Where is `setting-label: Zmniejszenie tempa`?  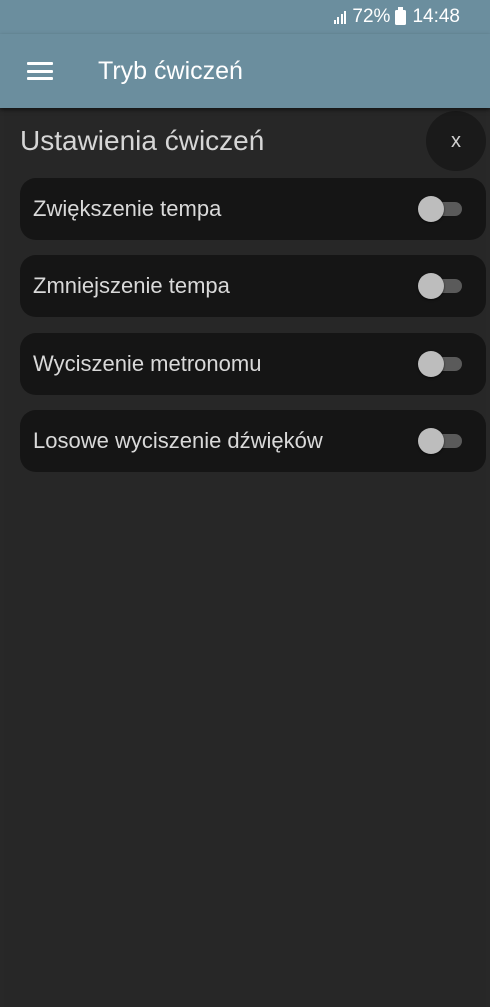
setting-label: Zmniejszenie tempa is located at coordinates (131, 285).